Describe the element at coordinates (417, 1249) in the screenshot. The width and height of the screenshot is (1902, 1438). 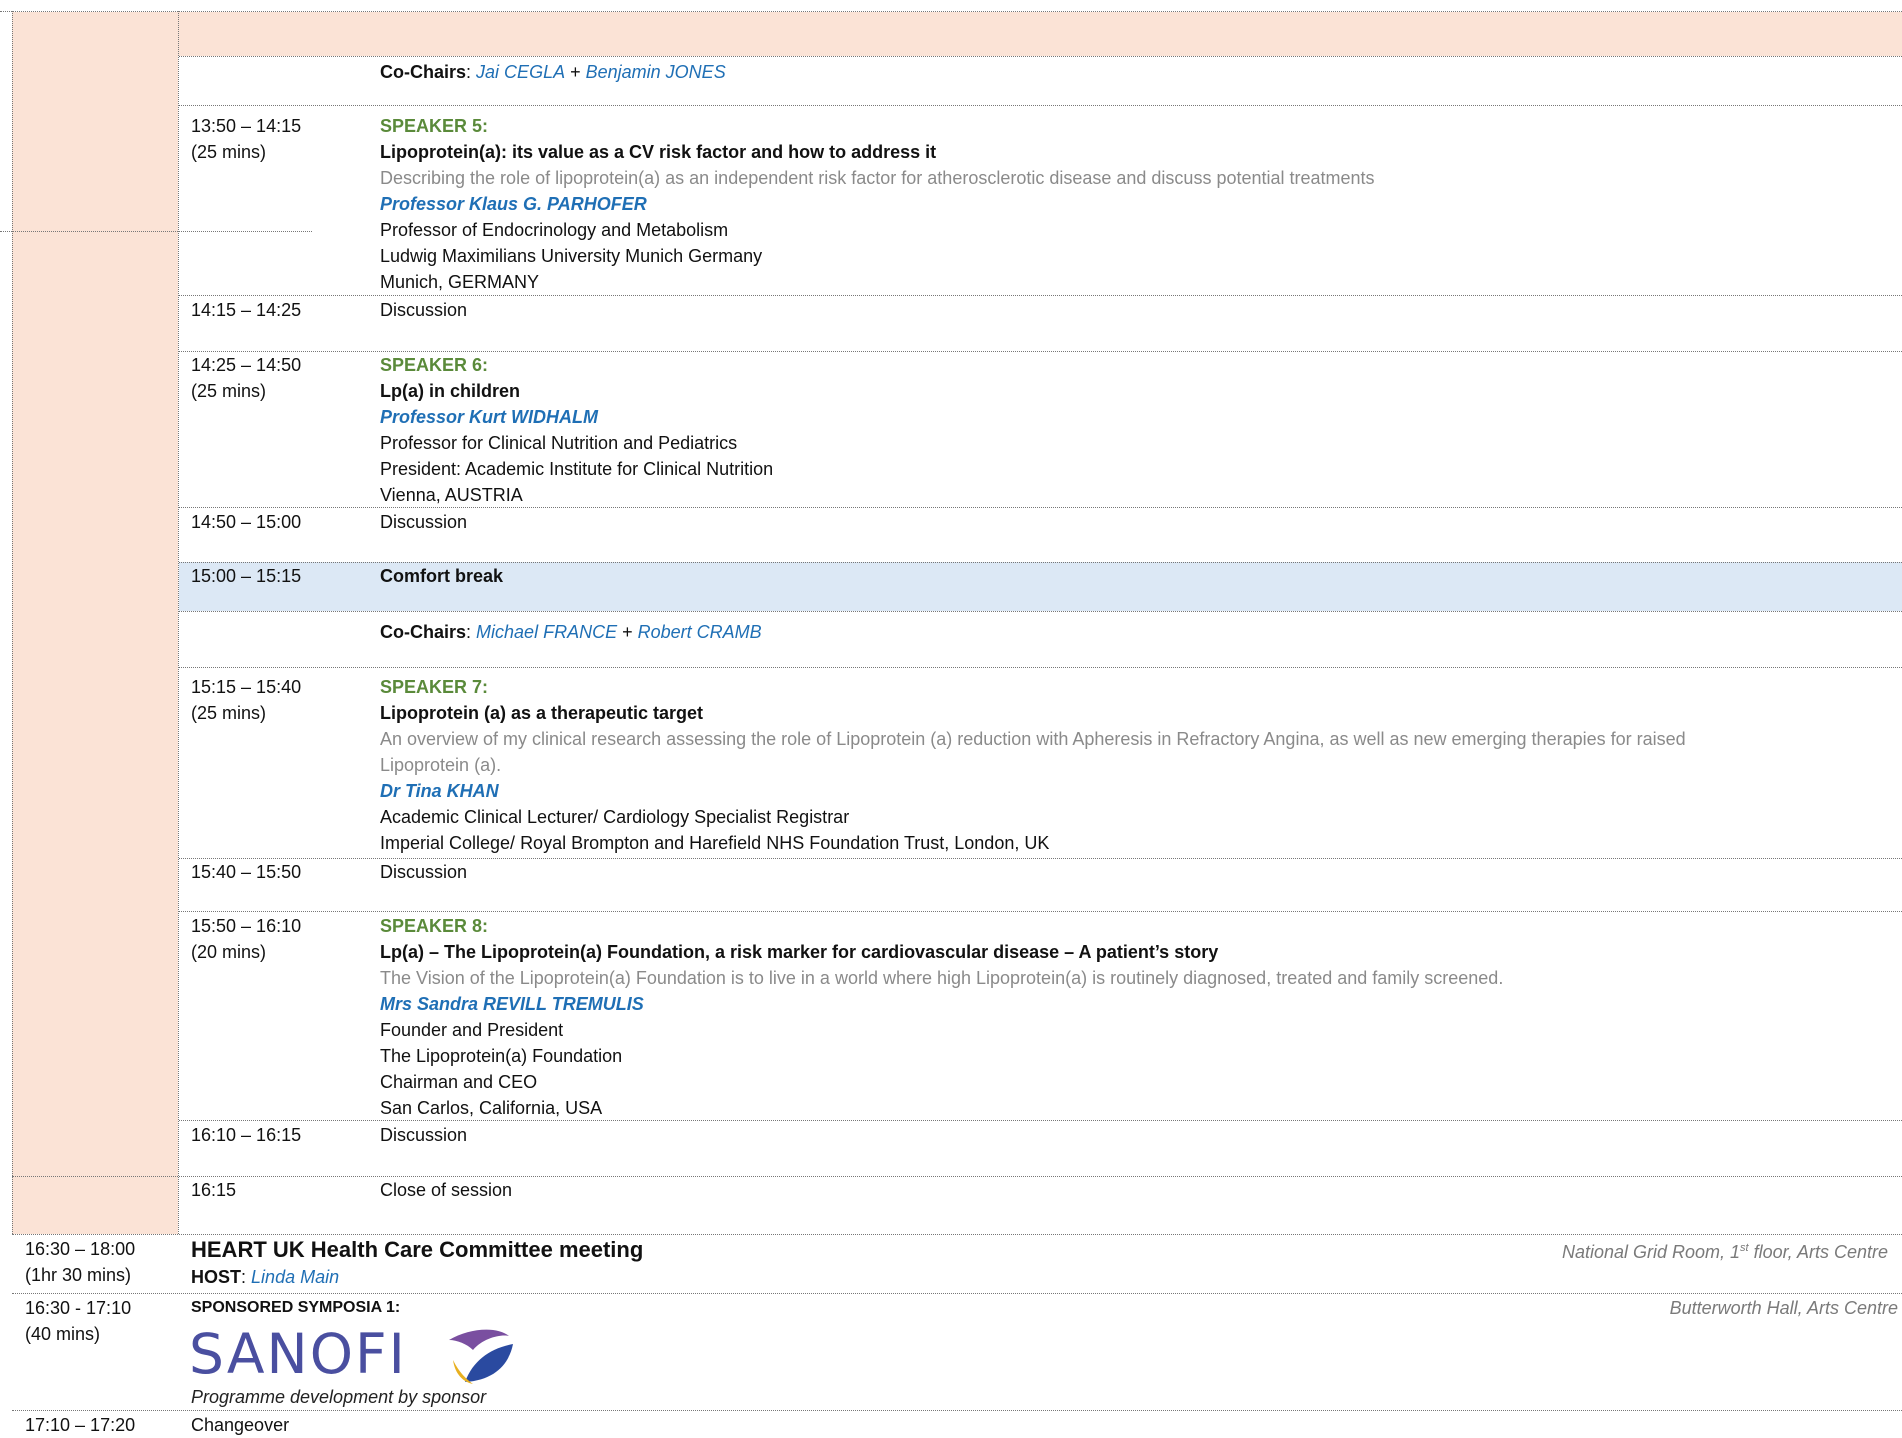
I see `meeting-title: HEART UK Health Care Committee meeting` at that location.